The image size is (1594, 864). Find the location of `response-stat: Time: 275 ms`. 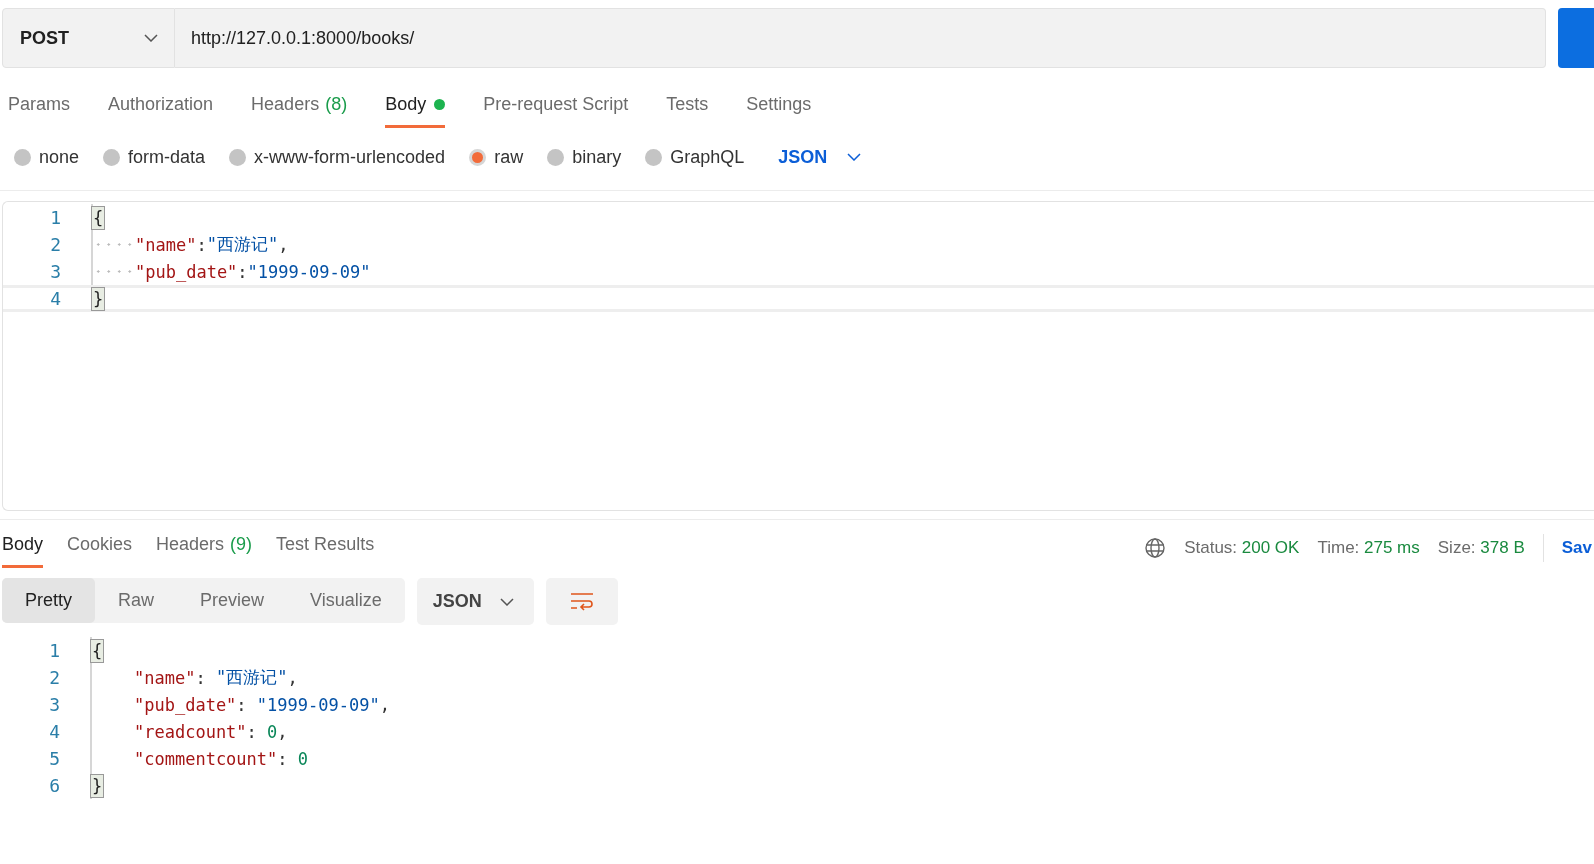

response-stat: Time: 275 ms is located at coordinates (1368, 548).